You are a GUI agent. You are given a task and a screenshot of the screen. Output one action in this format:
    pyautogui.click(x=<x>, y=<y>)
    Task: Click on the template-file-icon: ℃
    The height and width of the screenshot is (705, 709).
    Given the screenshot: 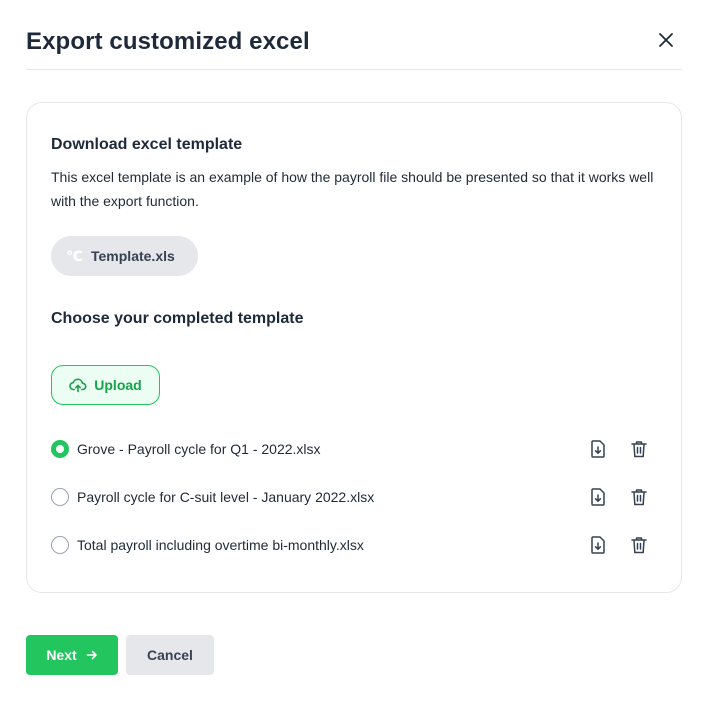 What is the action you would take?
    pyautogui.click(x=74, y=255)
    